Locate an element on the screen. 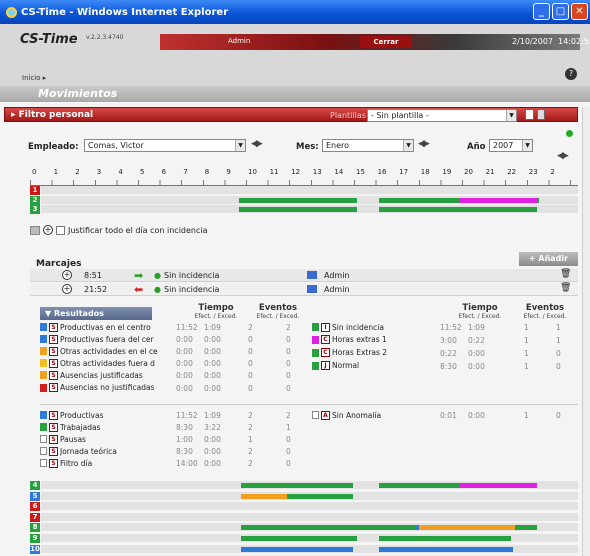  month-nav-arrows: ◀▶ is located at coordinates (424, 144).